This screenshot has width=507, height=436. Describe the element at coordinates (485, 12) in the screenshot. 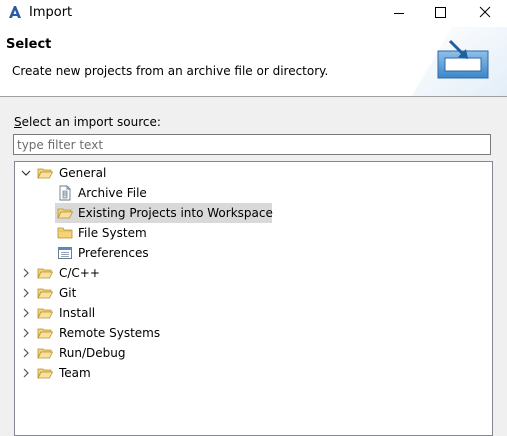

I see `close-icon` at that location.